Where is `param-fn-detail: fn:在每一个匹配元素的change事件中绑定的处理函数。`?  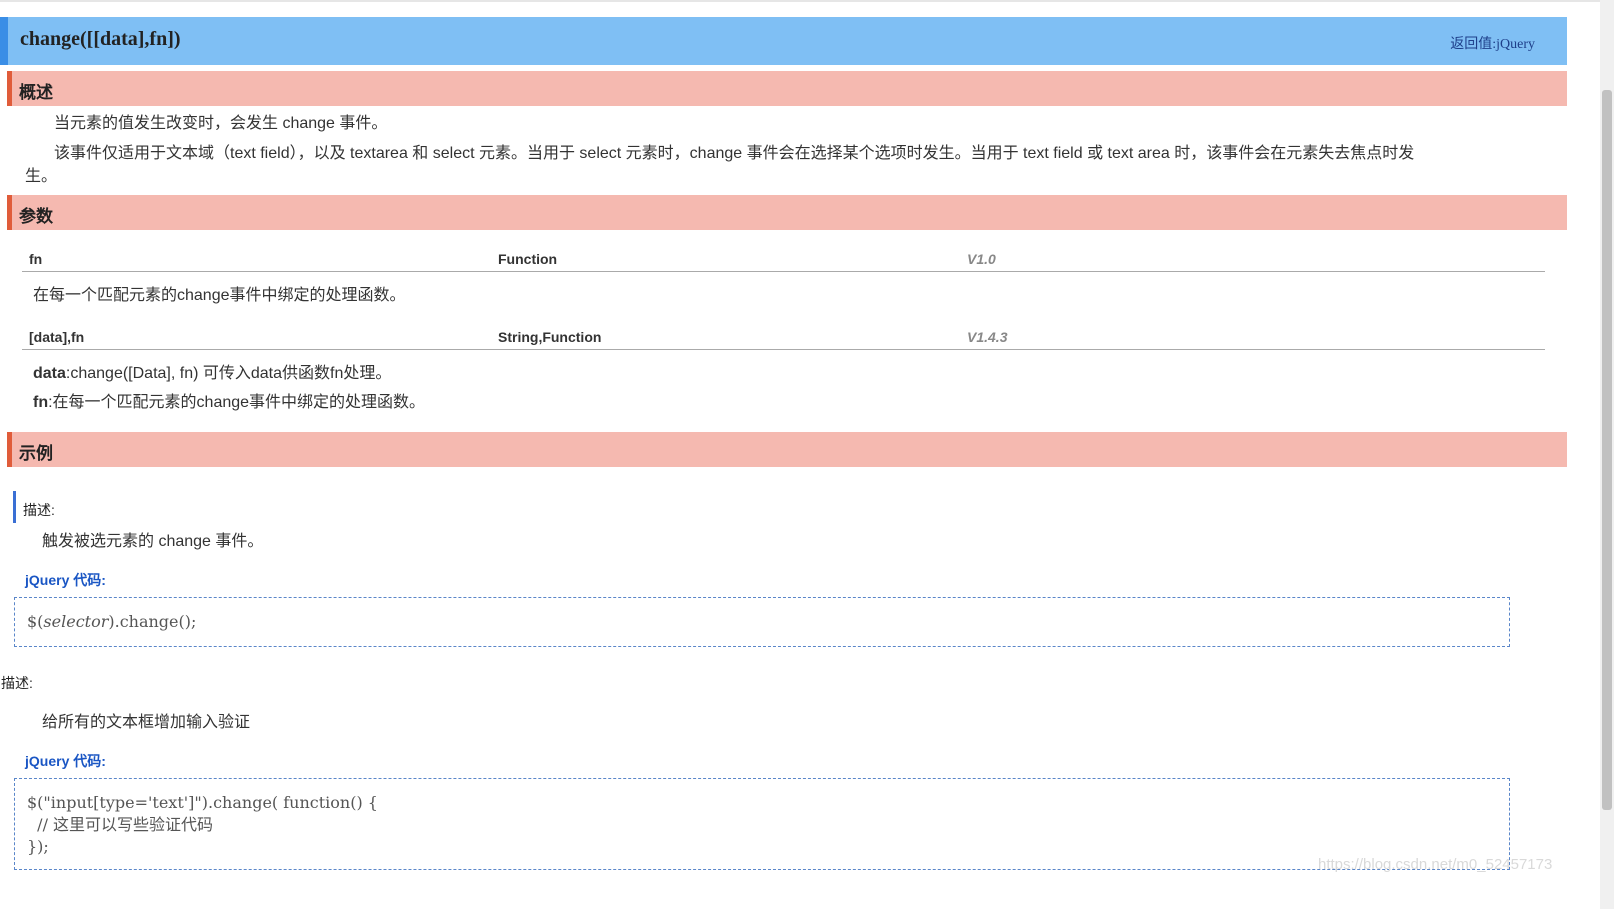
param-fn-detail: fn:在每一个匹配元素的change事件中绑定的处理函数。 is located at coordinates (229, 403).